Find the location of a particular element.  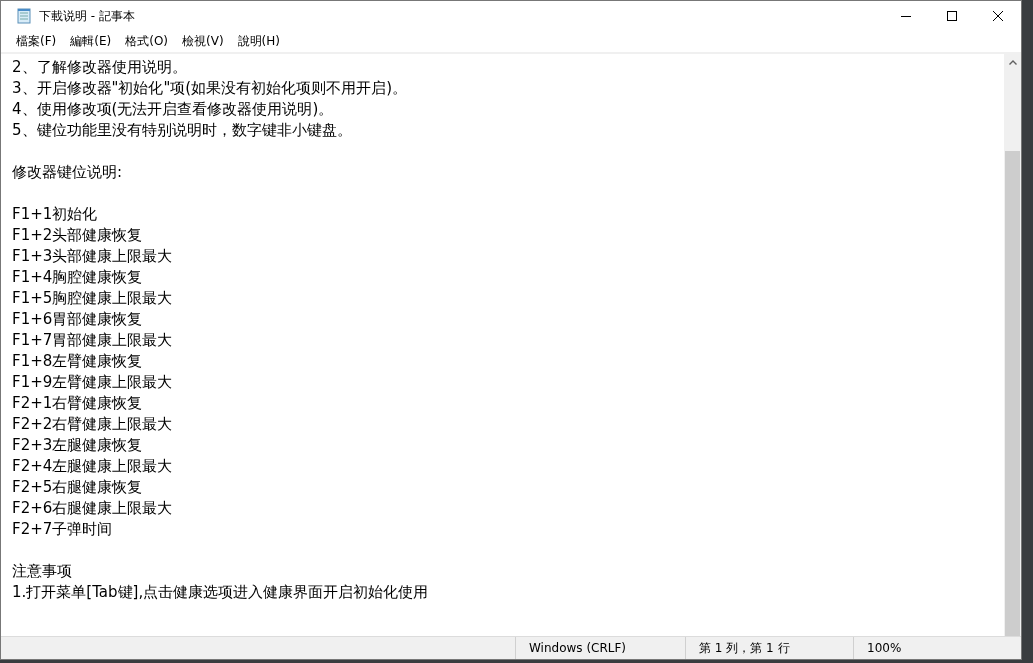

text-line: F2+2右臂健康上限最大 is located at coordinates (93, 424).